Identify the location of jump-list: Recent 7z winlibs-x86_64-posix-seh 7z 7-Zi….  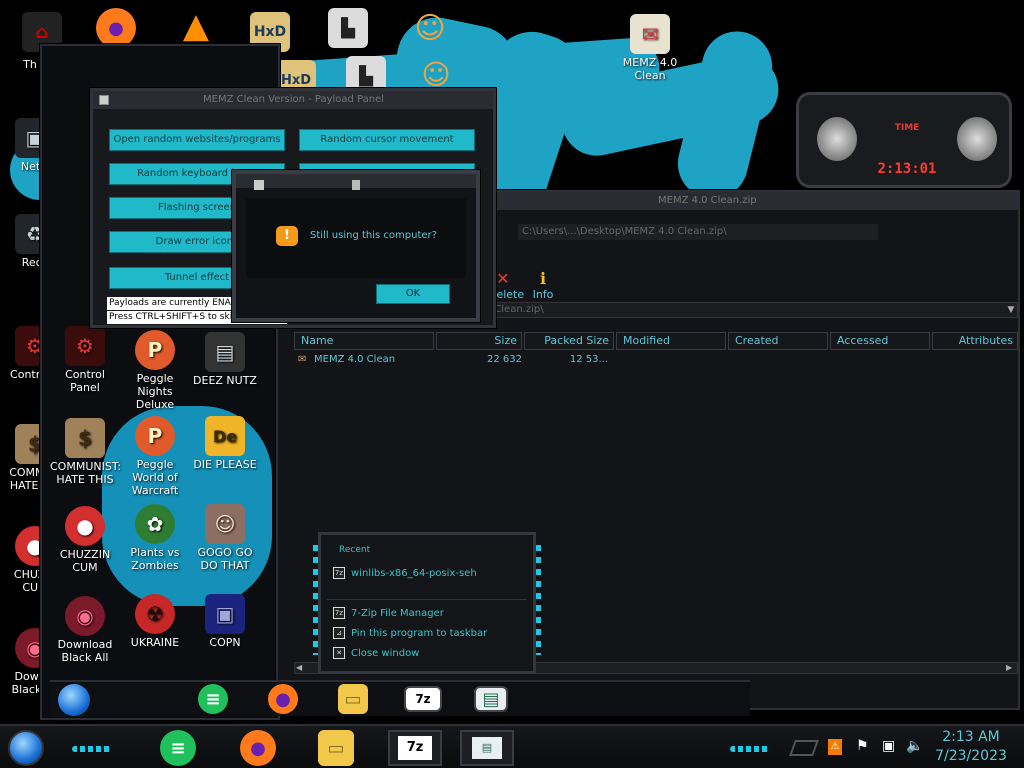
(427, 603).